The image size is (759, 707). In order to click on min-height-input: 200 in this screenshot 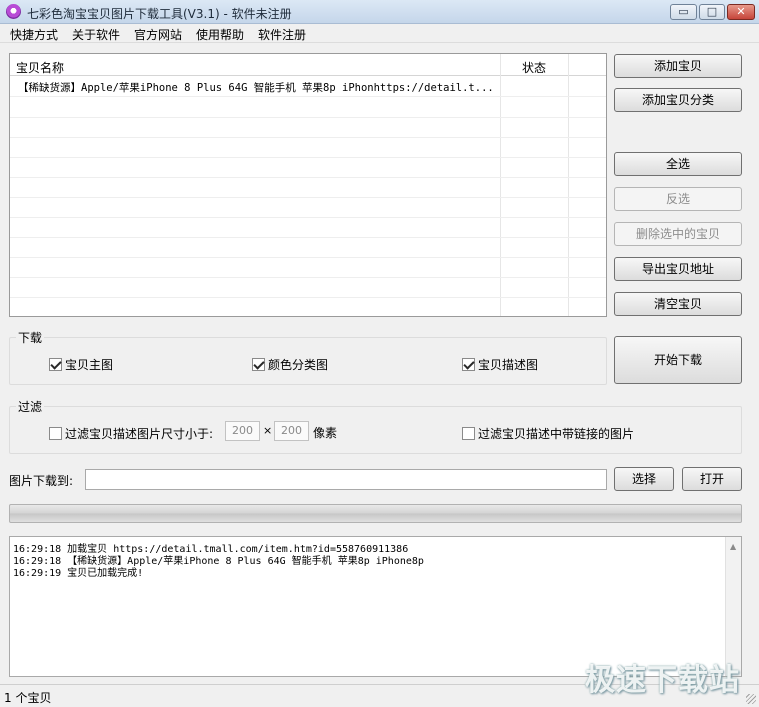, I will do `click(291, 431)`.